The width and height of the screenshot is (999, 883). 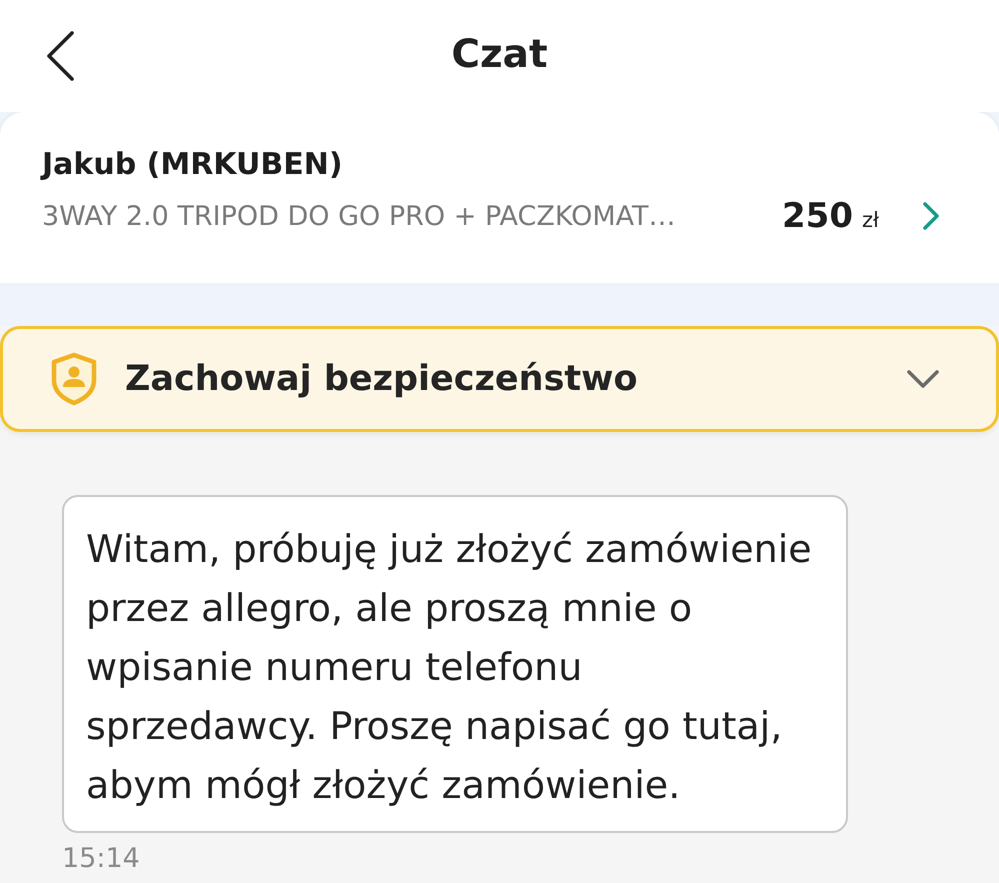 What do you see at coordinates (499, 54) in the screenshot?
I see `screen-title: Czat` at bounding box center [499, 54].